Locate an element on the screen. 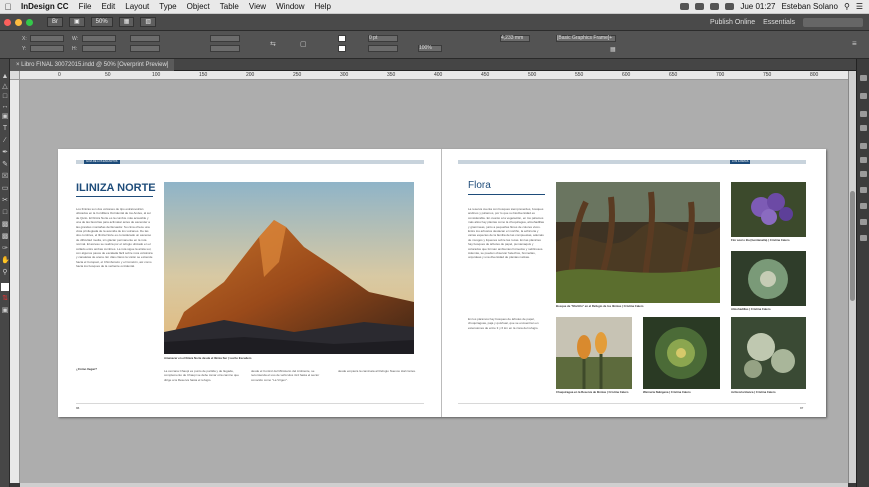 This screenshot has width=869, height=487. ruler-tick-label: 550 is located at coordinates (579, 75).